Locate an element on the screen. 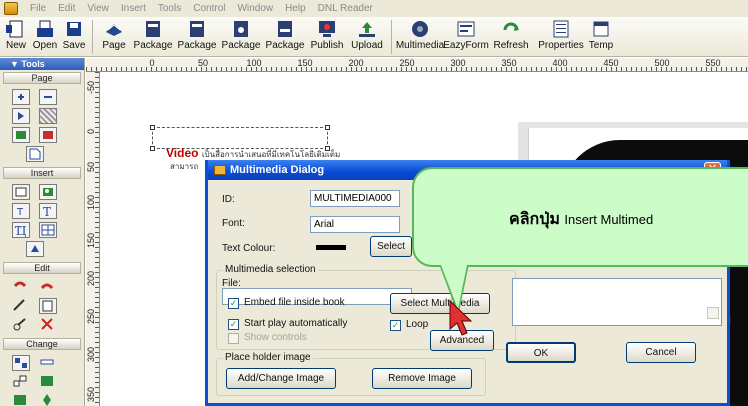  start-play-checkbox: ✓ is located at coordinates (233, 324).